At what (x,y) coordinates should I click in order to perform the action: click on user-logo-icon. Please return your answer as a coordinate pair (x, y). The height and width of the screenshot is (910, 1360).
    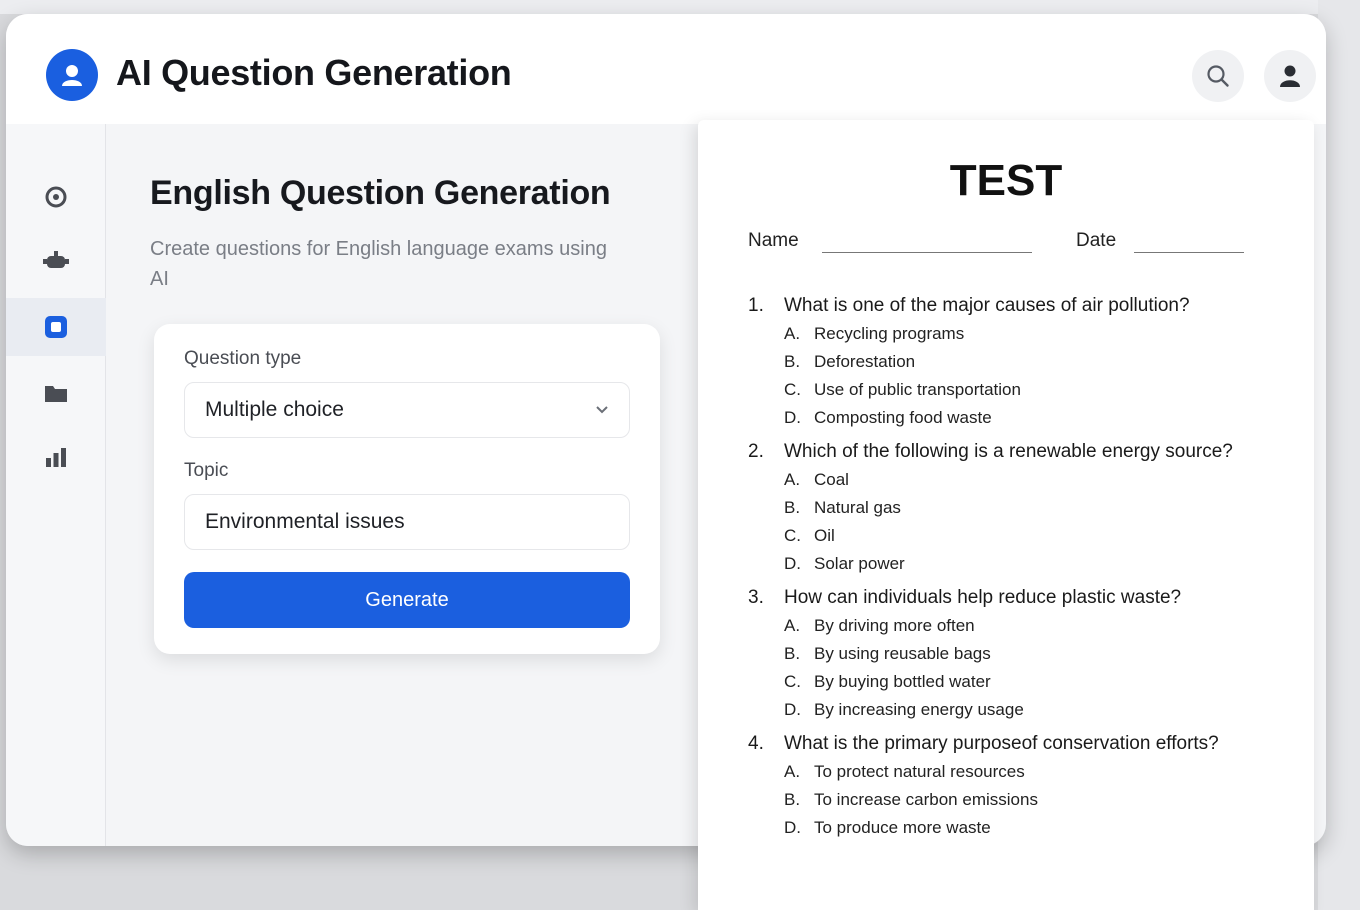
    Looking at the image, I should click on (72, 75).